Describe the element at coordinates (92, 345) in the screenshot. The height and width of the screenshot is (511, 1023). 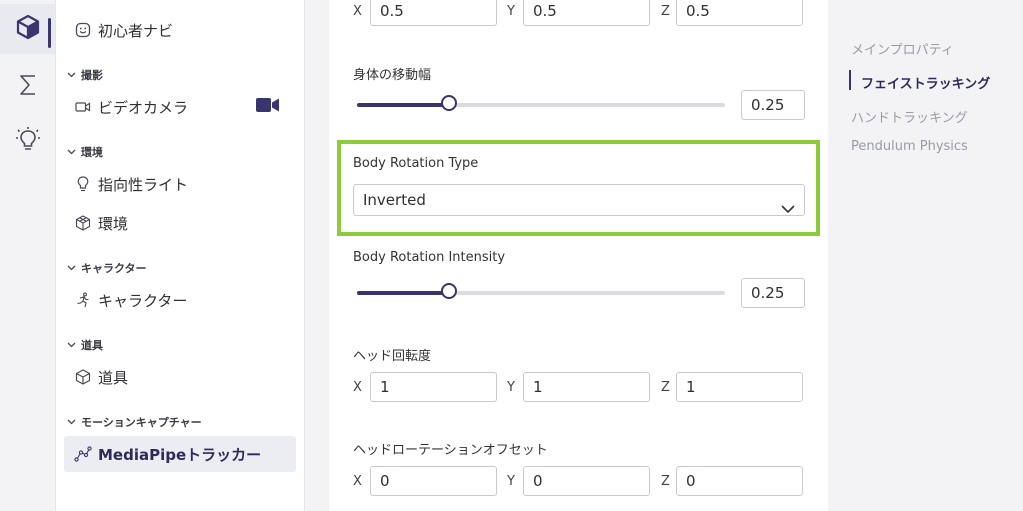
I see `tree-section-label: 道具` at that location.